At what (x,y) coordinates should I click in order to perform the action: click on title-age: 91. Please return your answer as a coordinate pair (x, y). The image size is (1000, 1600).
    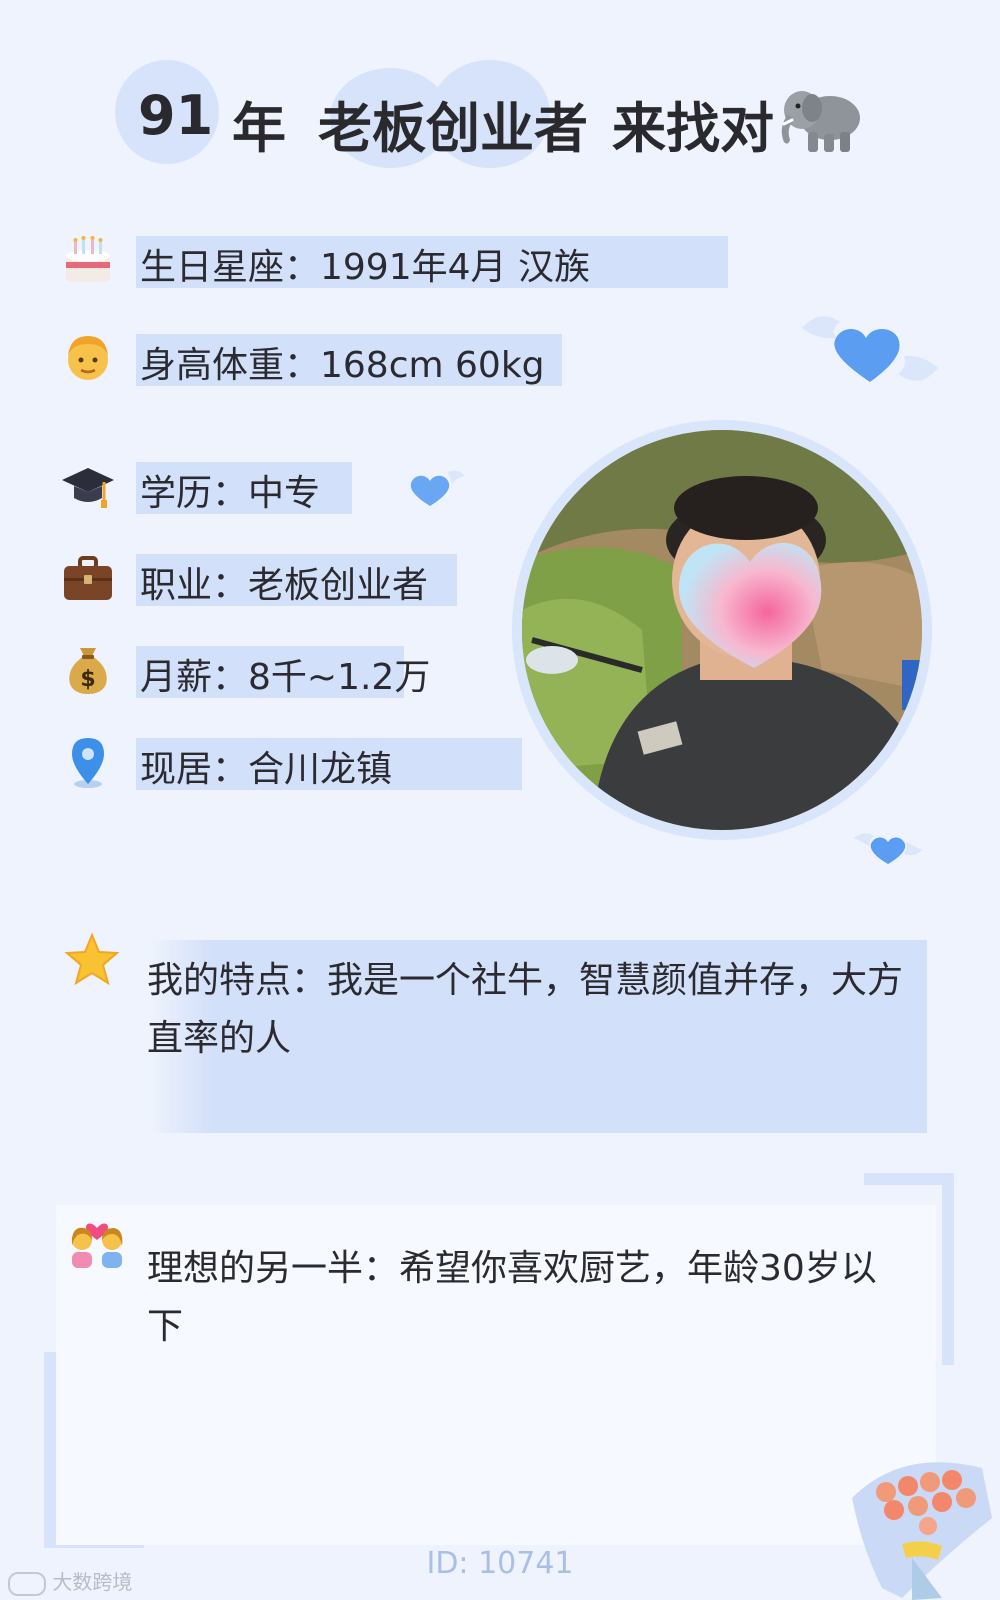
    Looking at the image, I should click on (176, 115).